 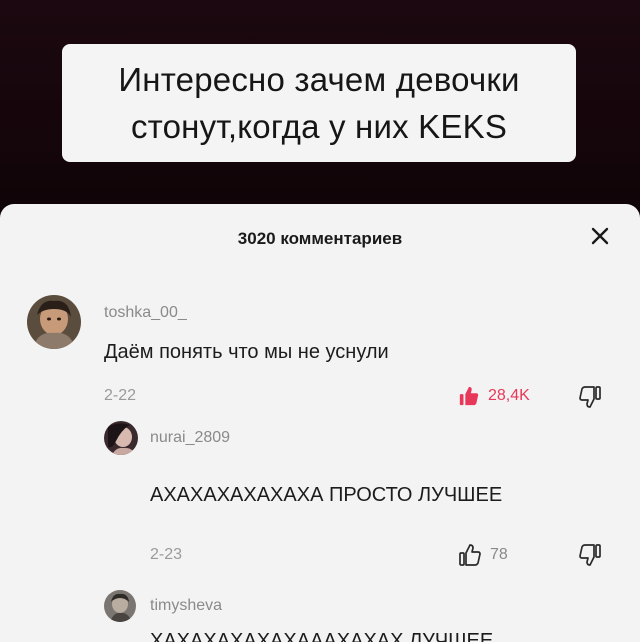 What do you see at coordinates (326, 495) in the screenshot?
I see `comment-text: АХАХАХАХАХАХА ПРОСТО ЛУЧШЕЕ` at bounding box center [326, 495].